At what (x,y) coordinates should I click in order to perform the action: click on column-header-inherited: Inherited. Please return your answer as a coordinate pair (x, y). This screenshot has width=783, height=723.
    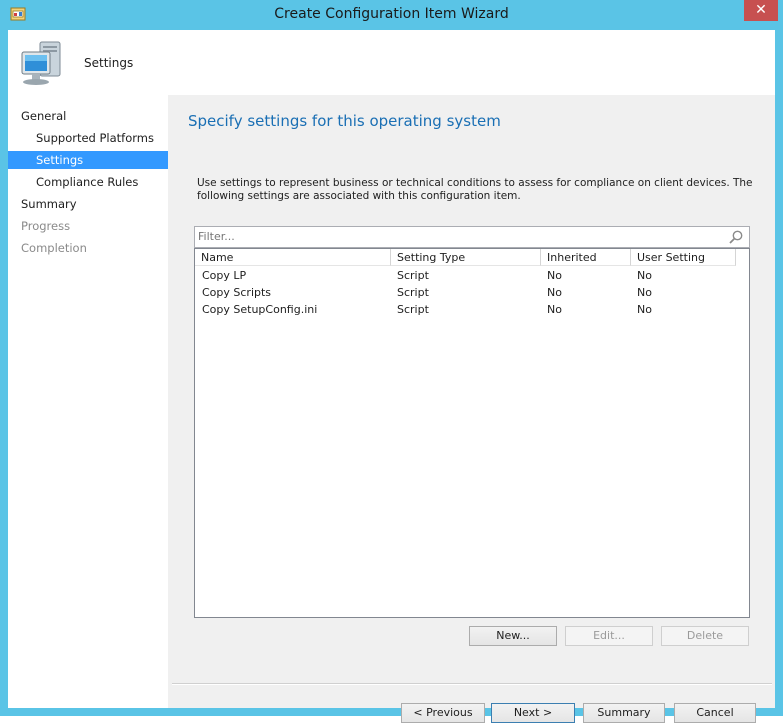
    Looking at the image, I should click on (586, 257).